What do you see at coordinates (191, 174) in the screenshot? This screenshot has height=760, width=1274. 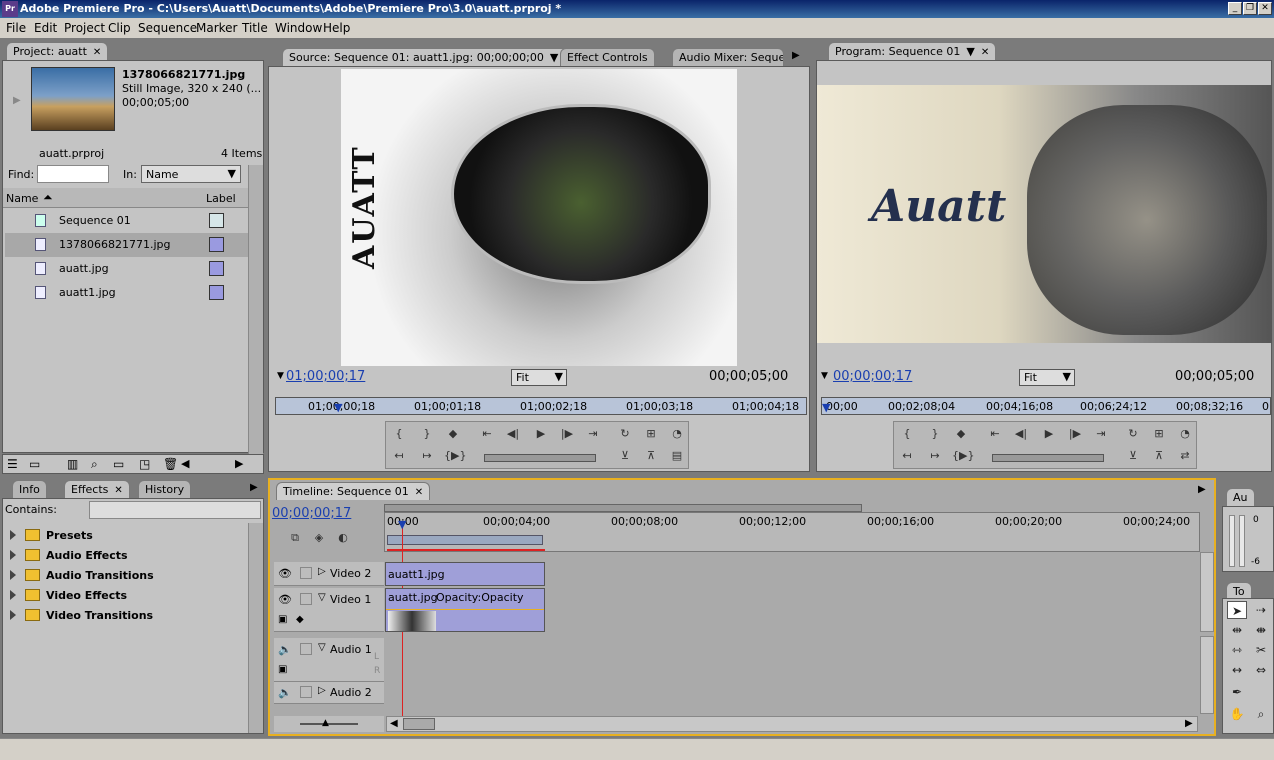 I see `in-select: Name ▼` at bounding box center [191, 174].